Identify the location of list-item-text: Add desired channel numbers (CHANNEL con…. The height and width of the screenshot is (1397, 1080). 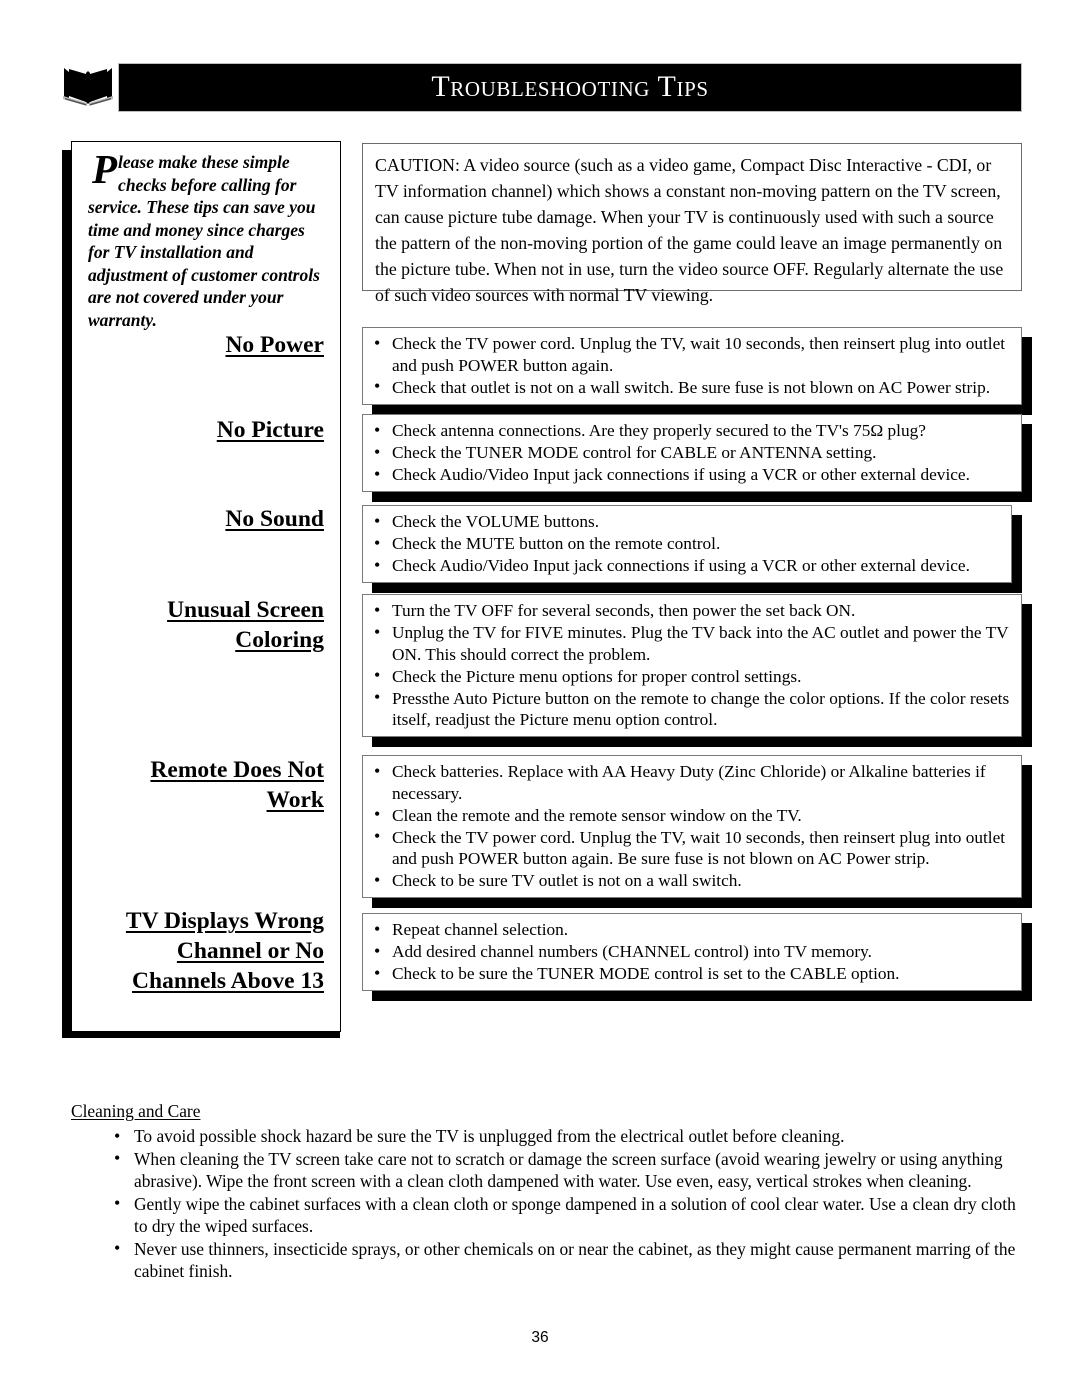
(632, 951).